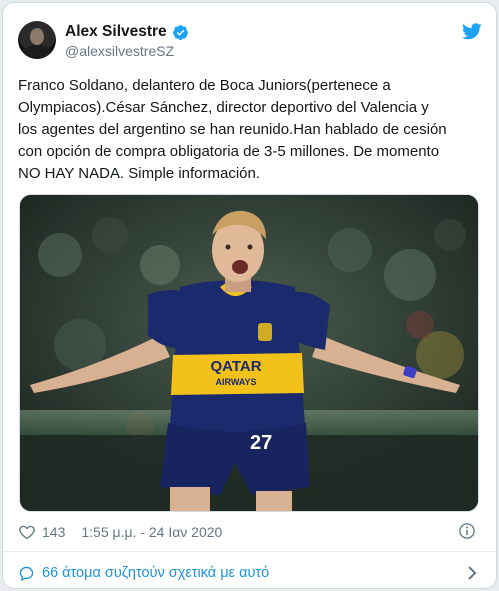  I want to click on player-mouth, so click(240, 267).